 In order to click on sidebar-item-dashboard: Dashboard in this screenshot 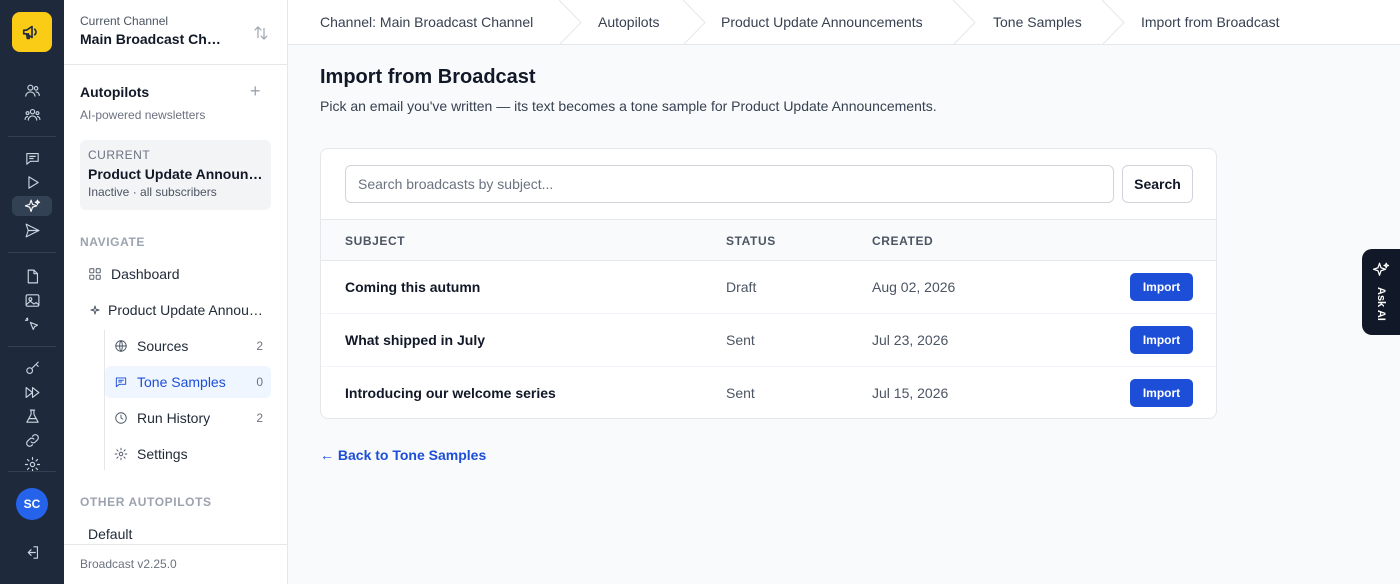, I will do `click(175, 274)`.